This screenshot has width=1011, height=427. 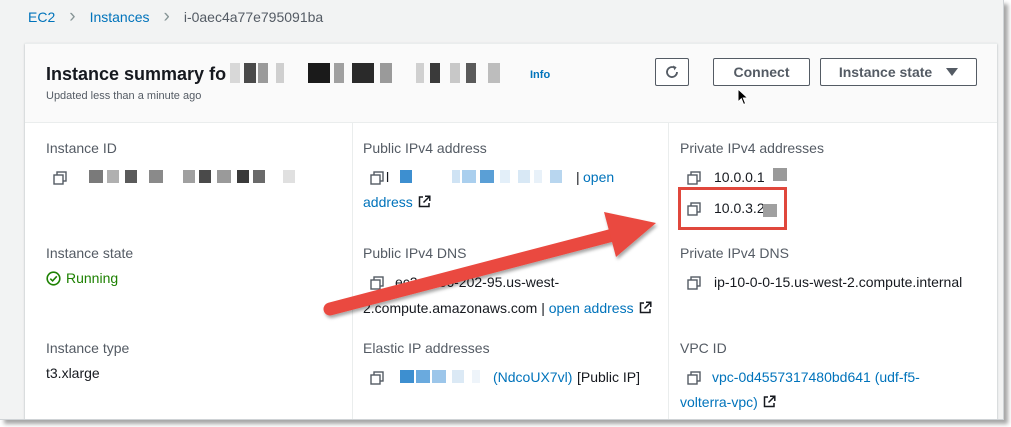 What do you see at coordinates (90, 253) in the screenshot?
I see `label-instance-state: Instance state` at bounding box center [90, 253].